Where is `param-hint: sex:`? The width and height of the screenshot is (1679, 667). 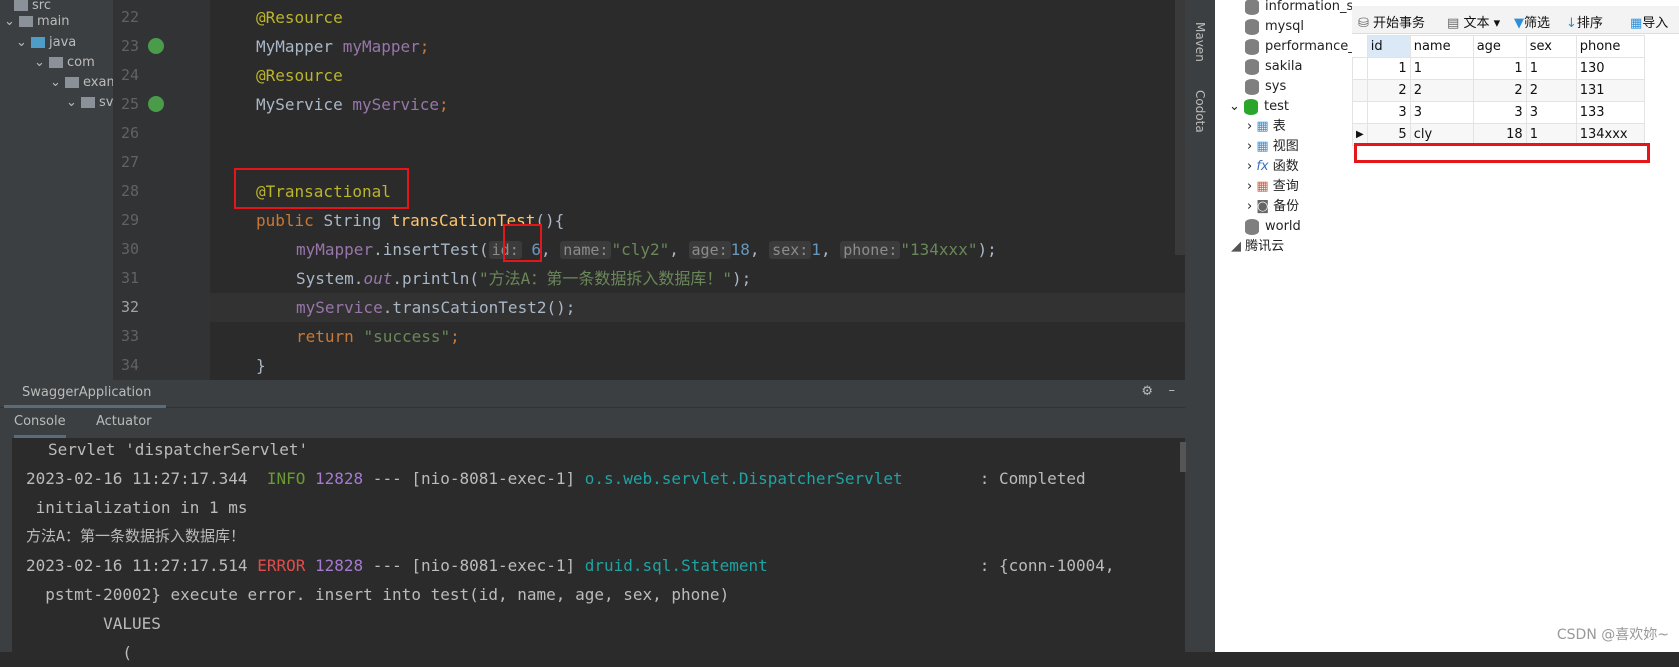
param-hint: sex: is located at coordinates (790, 250).